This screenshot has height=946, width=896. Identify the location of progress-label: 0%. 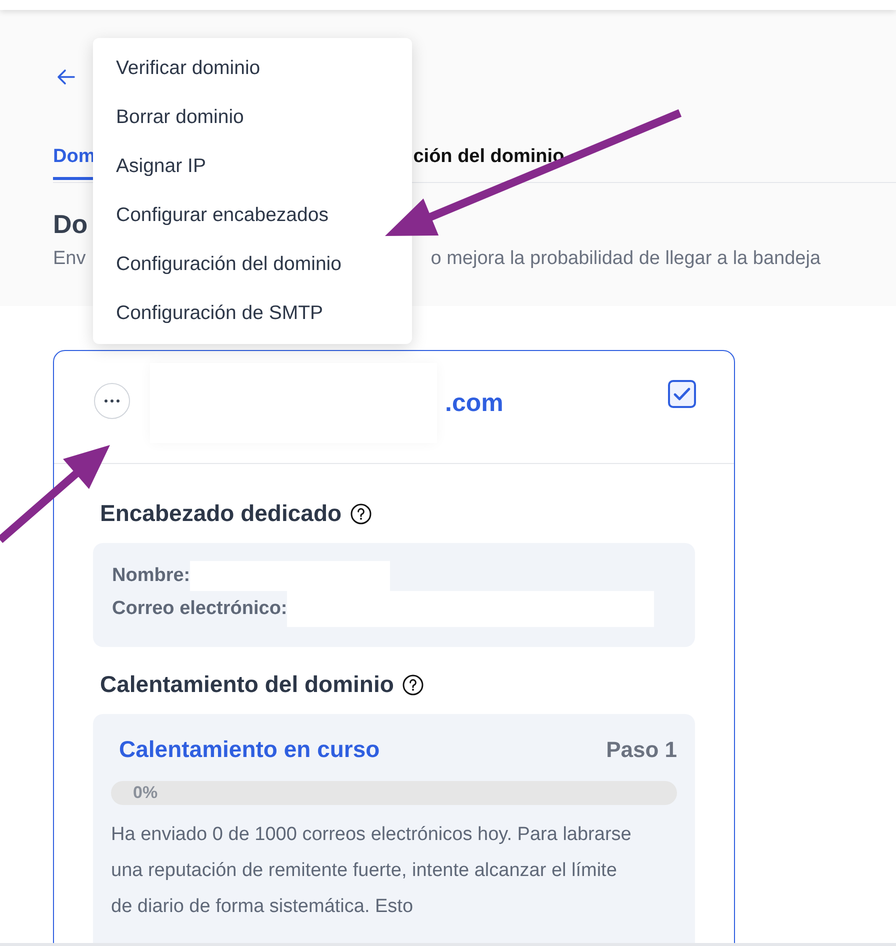
(145, 793).